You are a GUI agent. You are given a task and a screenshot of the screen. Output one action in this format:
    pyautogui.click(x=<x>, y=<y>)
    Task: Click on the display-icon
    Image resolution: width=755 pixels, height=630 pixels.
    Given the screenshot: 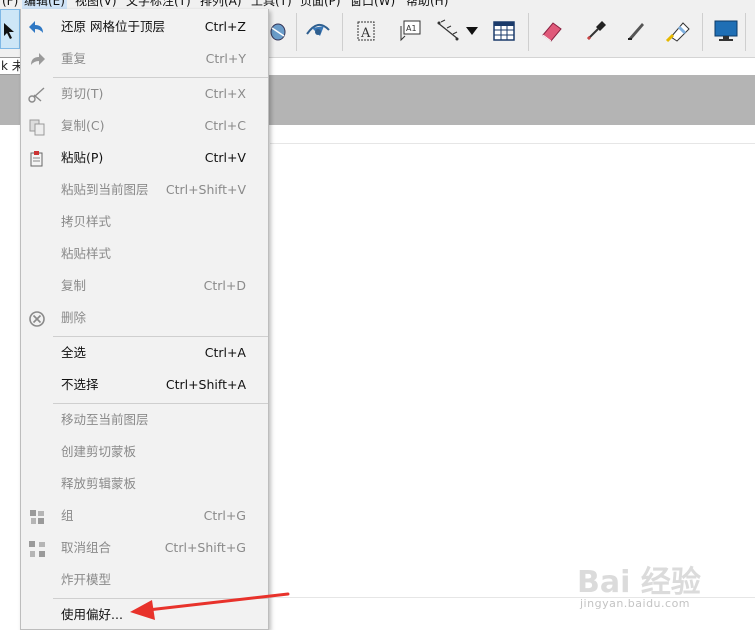 What is the action you would take?
    pyautogui.click(x=726, y=31)
    